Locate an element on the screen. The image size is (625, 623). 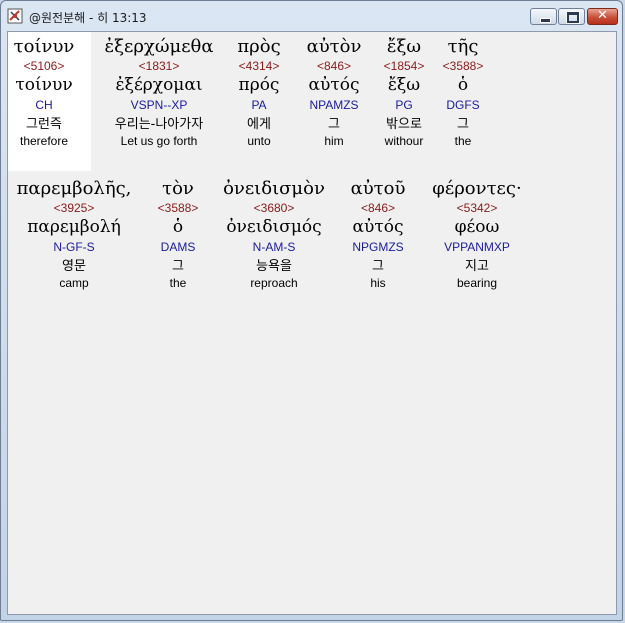
lemma: ὀνειδισμός is located at coordinates (274, 227).